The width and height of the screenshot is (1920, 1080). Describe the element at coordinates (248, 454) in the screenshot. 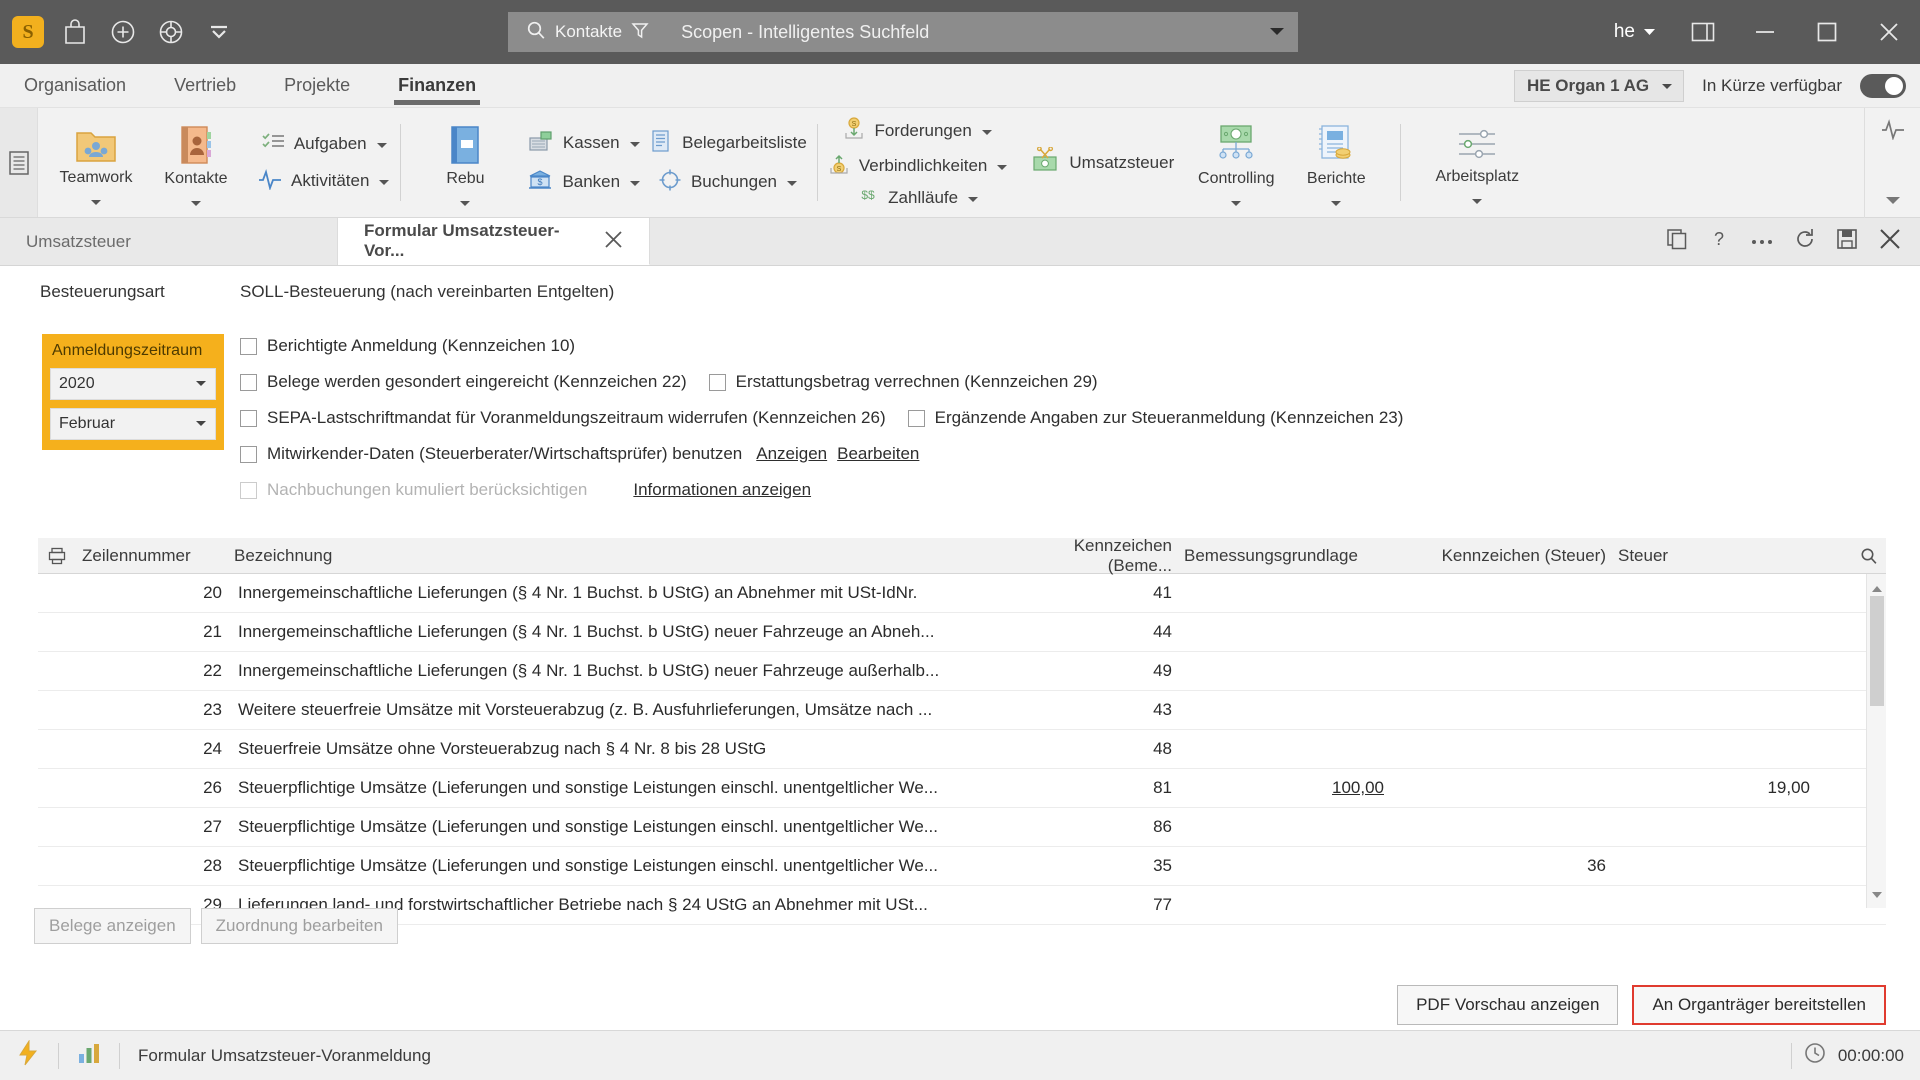

I see `checkbox-mitwirkender-daten-benutzen` at that location.